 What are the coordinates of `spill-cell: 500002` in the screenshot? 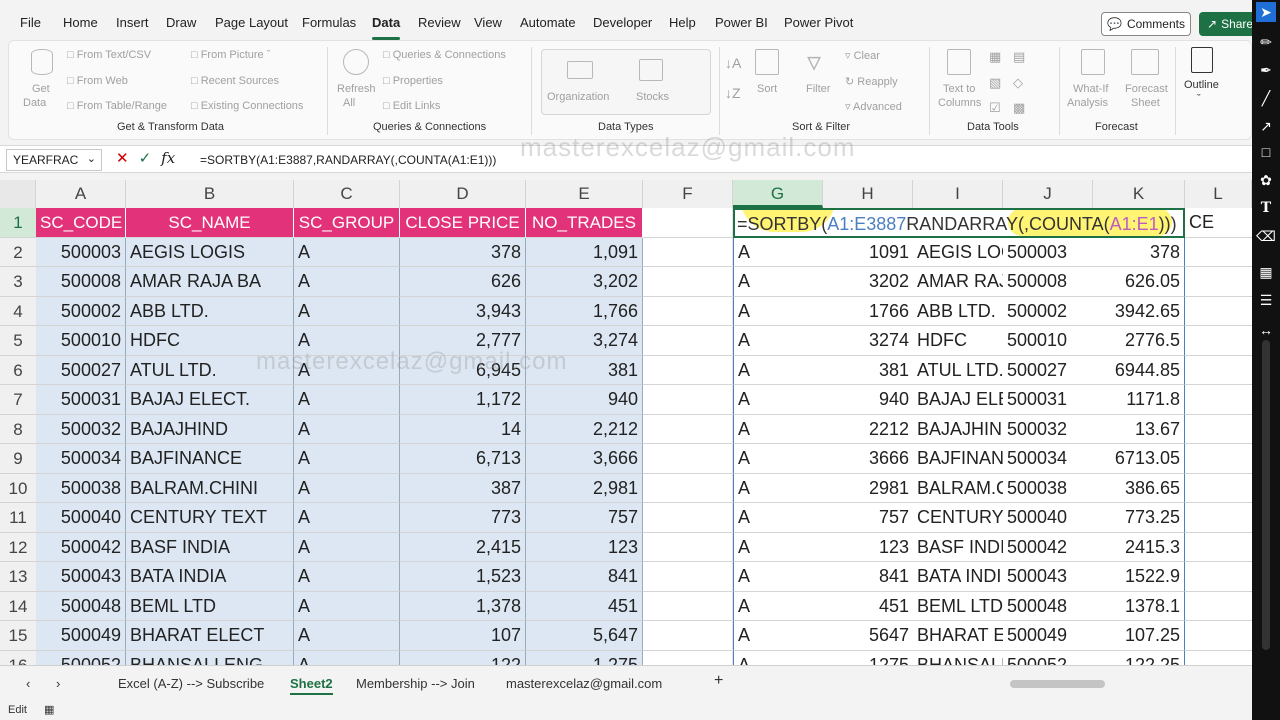 It's located at (1048, 311).